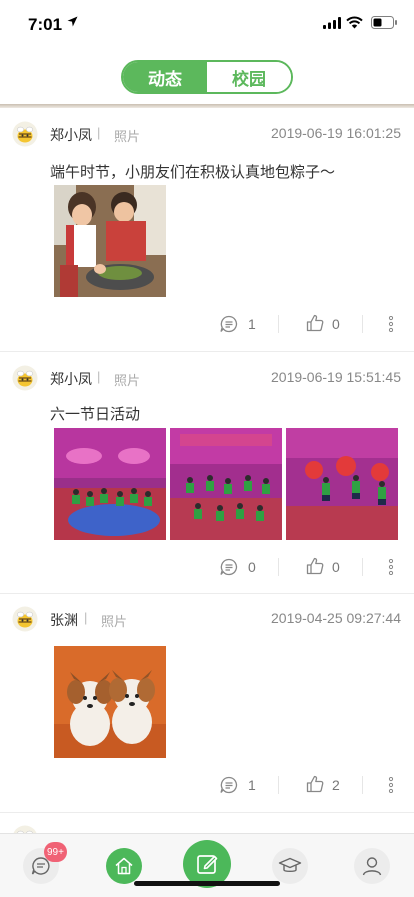 The image size is (414, 897). What do you see at coordinates (207, 883) in the screenshot?
I see `home-indicator` at bounding box center [207, 883].